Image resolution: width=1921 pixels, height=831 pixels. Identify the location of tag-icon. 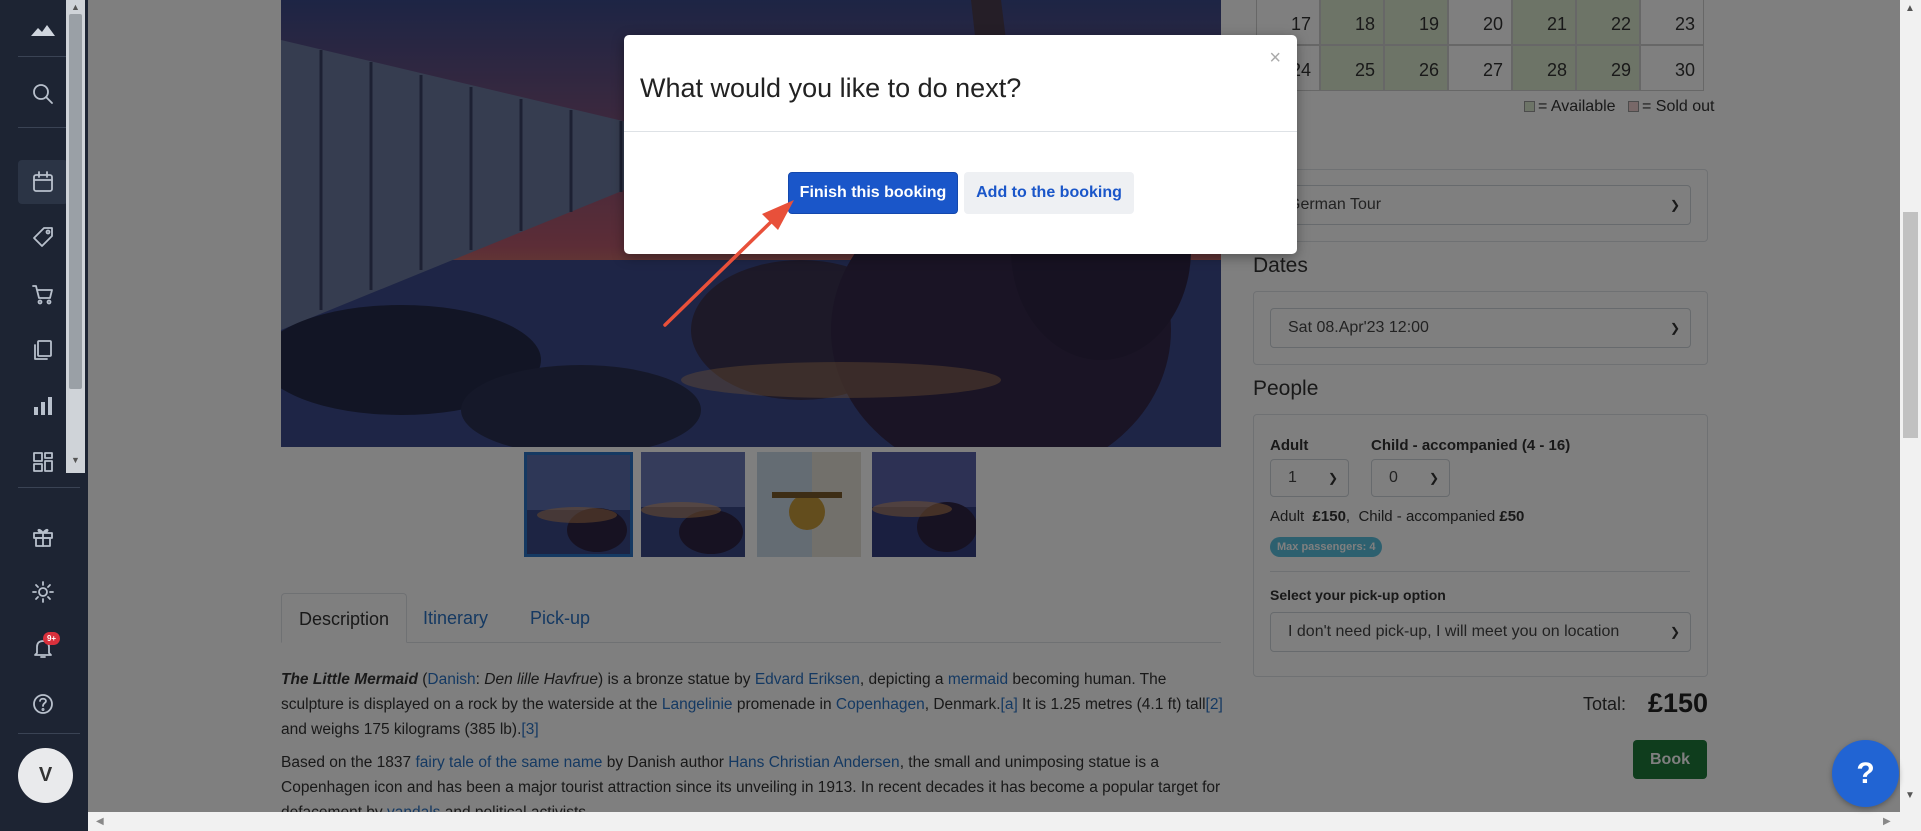
(43, 238).